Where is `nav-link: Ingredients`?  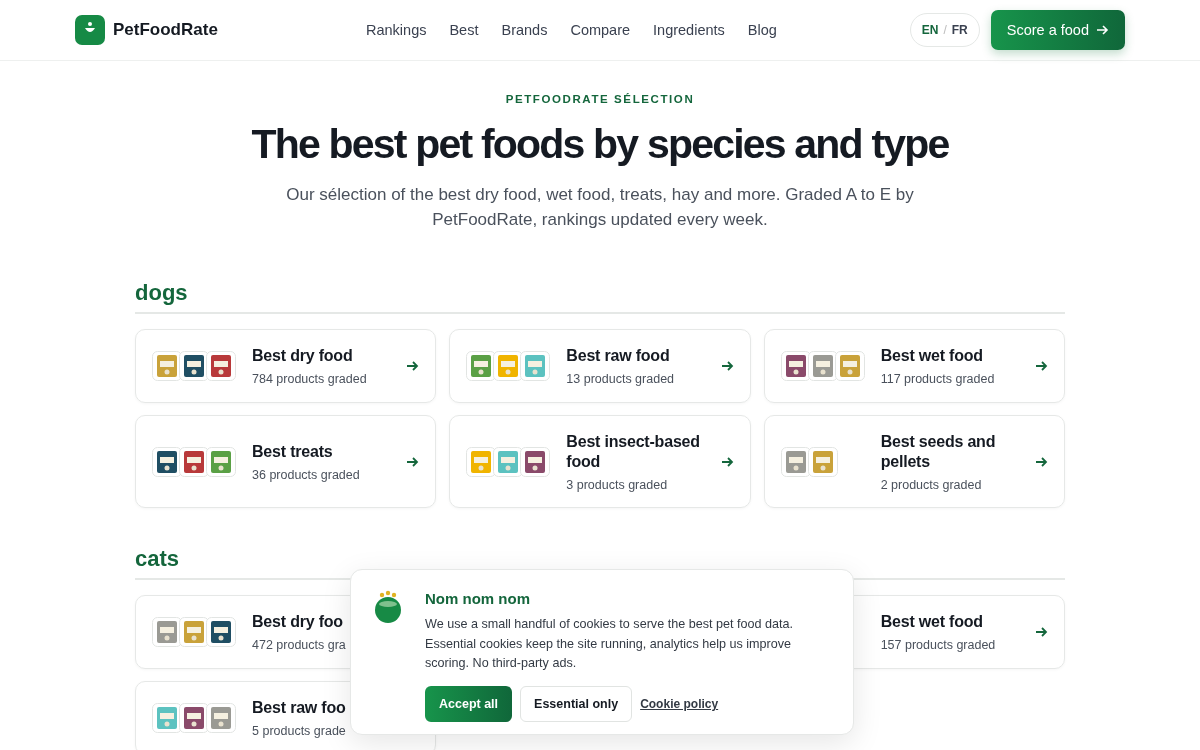 nav-link: Ingredients is located at coordinates (689, 30).